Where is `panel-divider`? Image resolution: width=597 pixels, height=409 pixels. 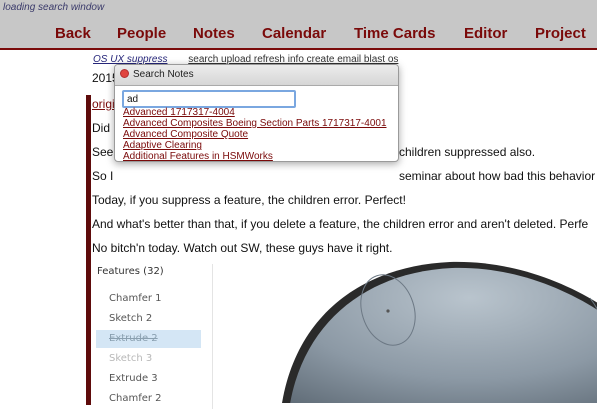
panel-divider is located at coordinates (212, 336).